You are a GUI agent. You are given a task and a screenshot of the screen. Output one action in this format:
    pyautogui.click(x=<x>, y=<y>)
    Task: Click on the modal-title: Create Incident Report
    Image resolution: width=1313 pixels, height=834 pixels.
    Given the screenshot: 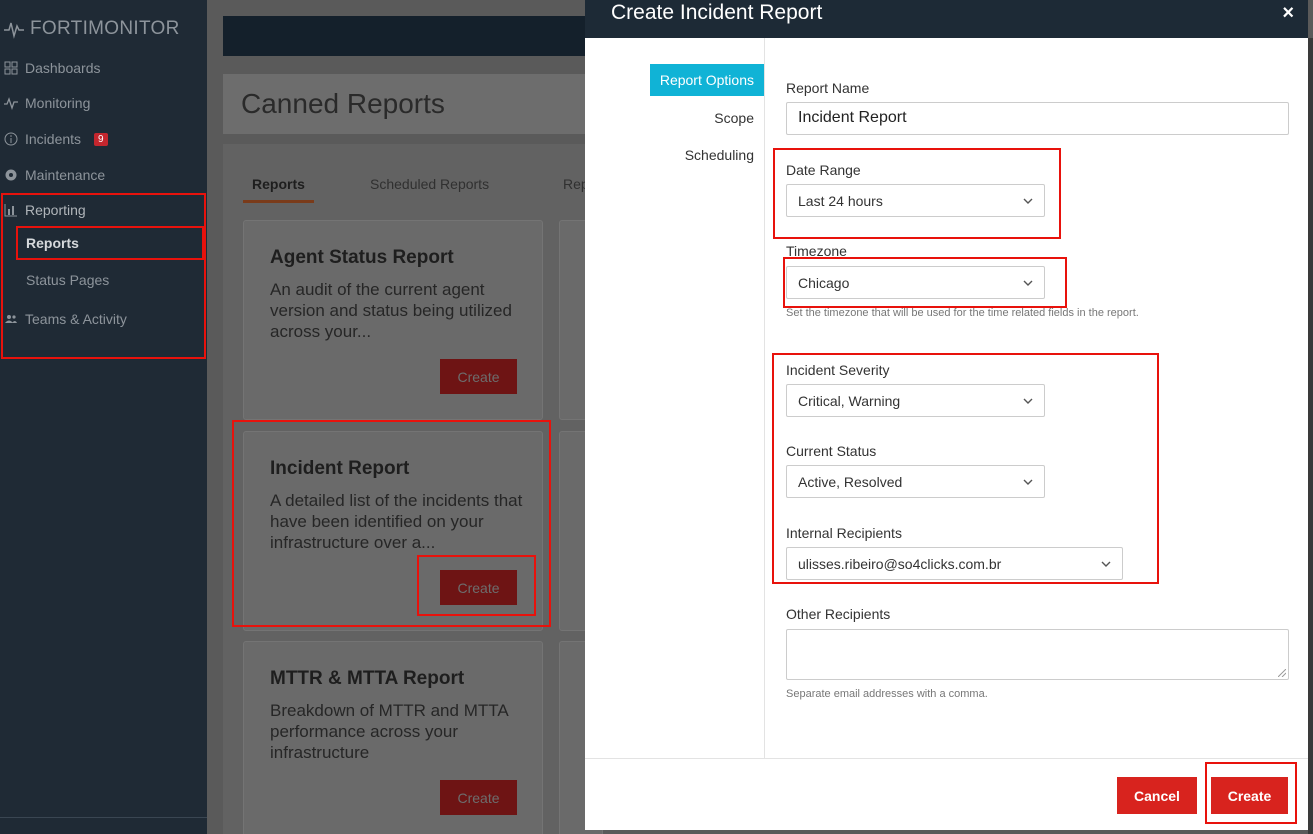 What is the action you would take?
    pyautogui.click(x=717, y=12)
    